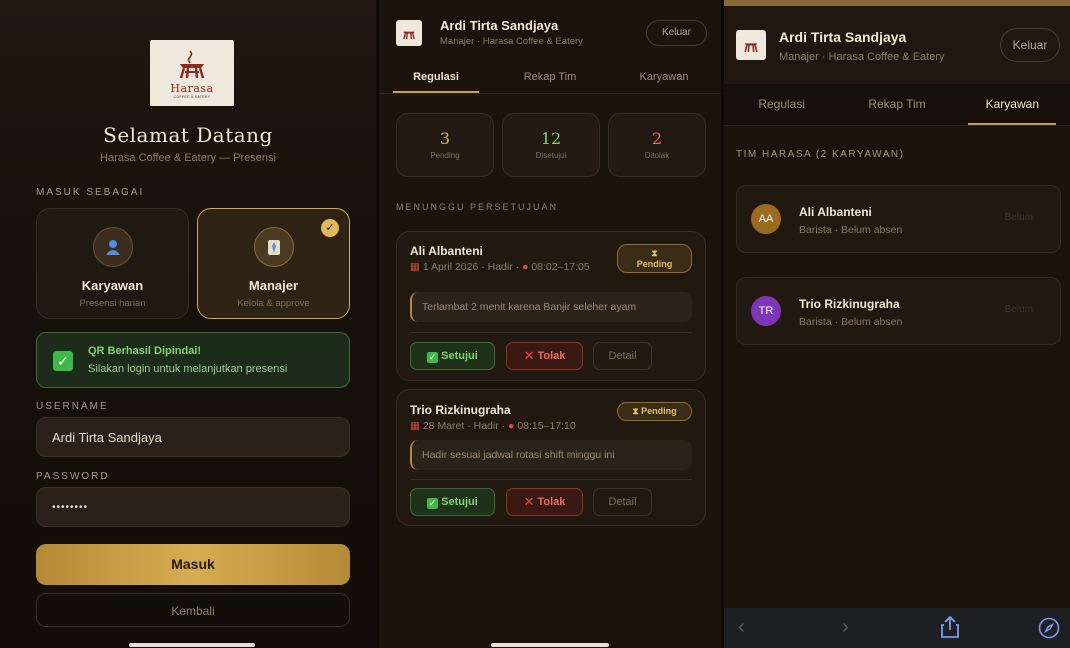  What do you see at coordinates (192, 96) in the screenshot?
I see `logo-tagline: COFFEE & EATERY` at bounding box center [192, 96].